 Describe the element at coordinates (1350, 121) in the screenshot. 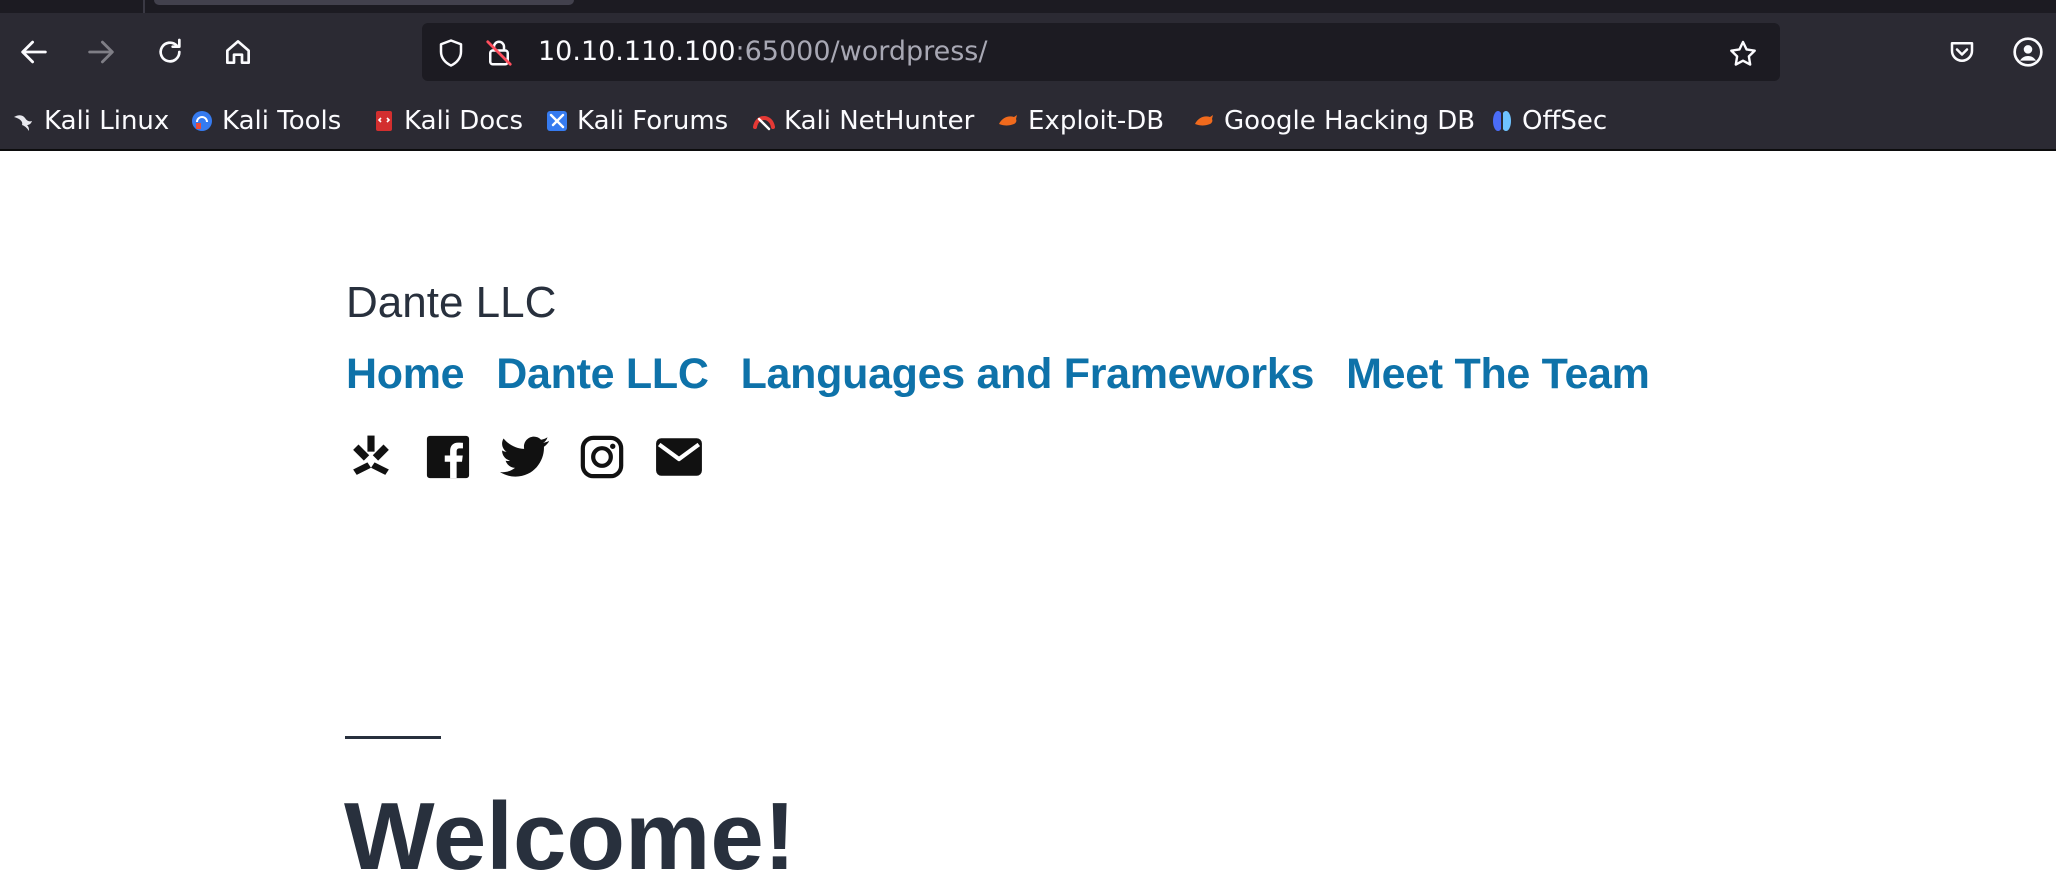

I see `bookmark-label: Google Hacking DB` at that location.